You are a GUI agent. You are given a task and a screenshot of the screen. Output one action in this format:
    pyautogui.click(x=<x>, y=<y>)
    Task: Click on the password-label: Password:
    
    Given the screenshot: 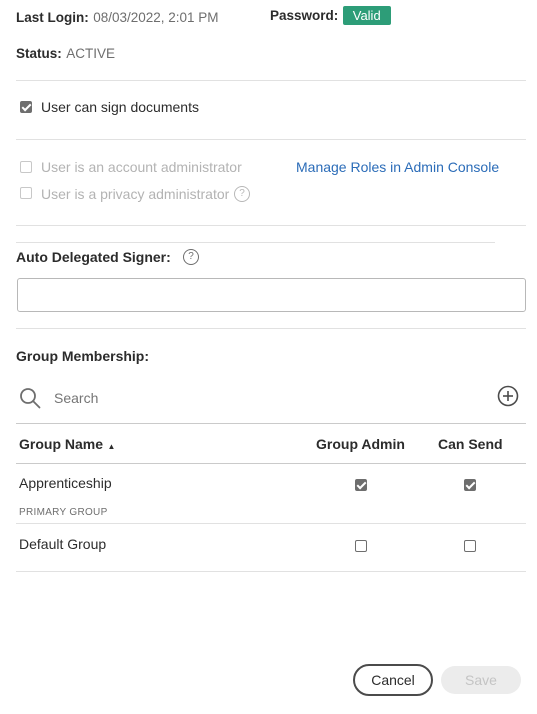 What is the action you would take?
    pyautogui.click(x=304, y=15)
    